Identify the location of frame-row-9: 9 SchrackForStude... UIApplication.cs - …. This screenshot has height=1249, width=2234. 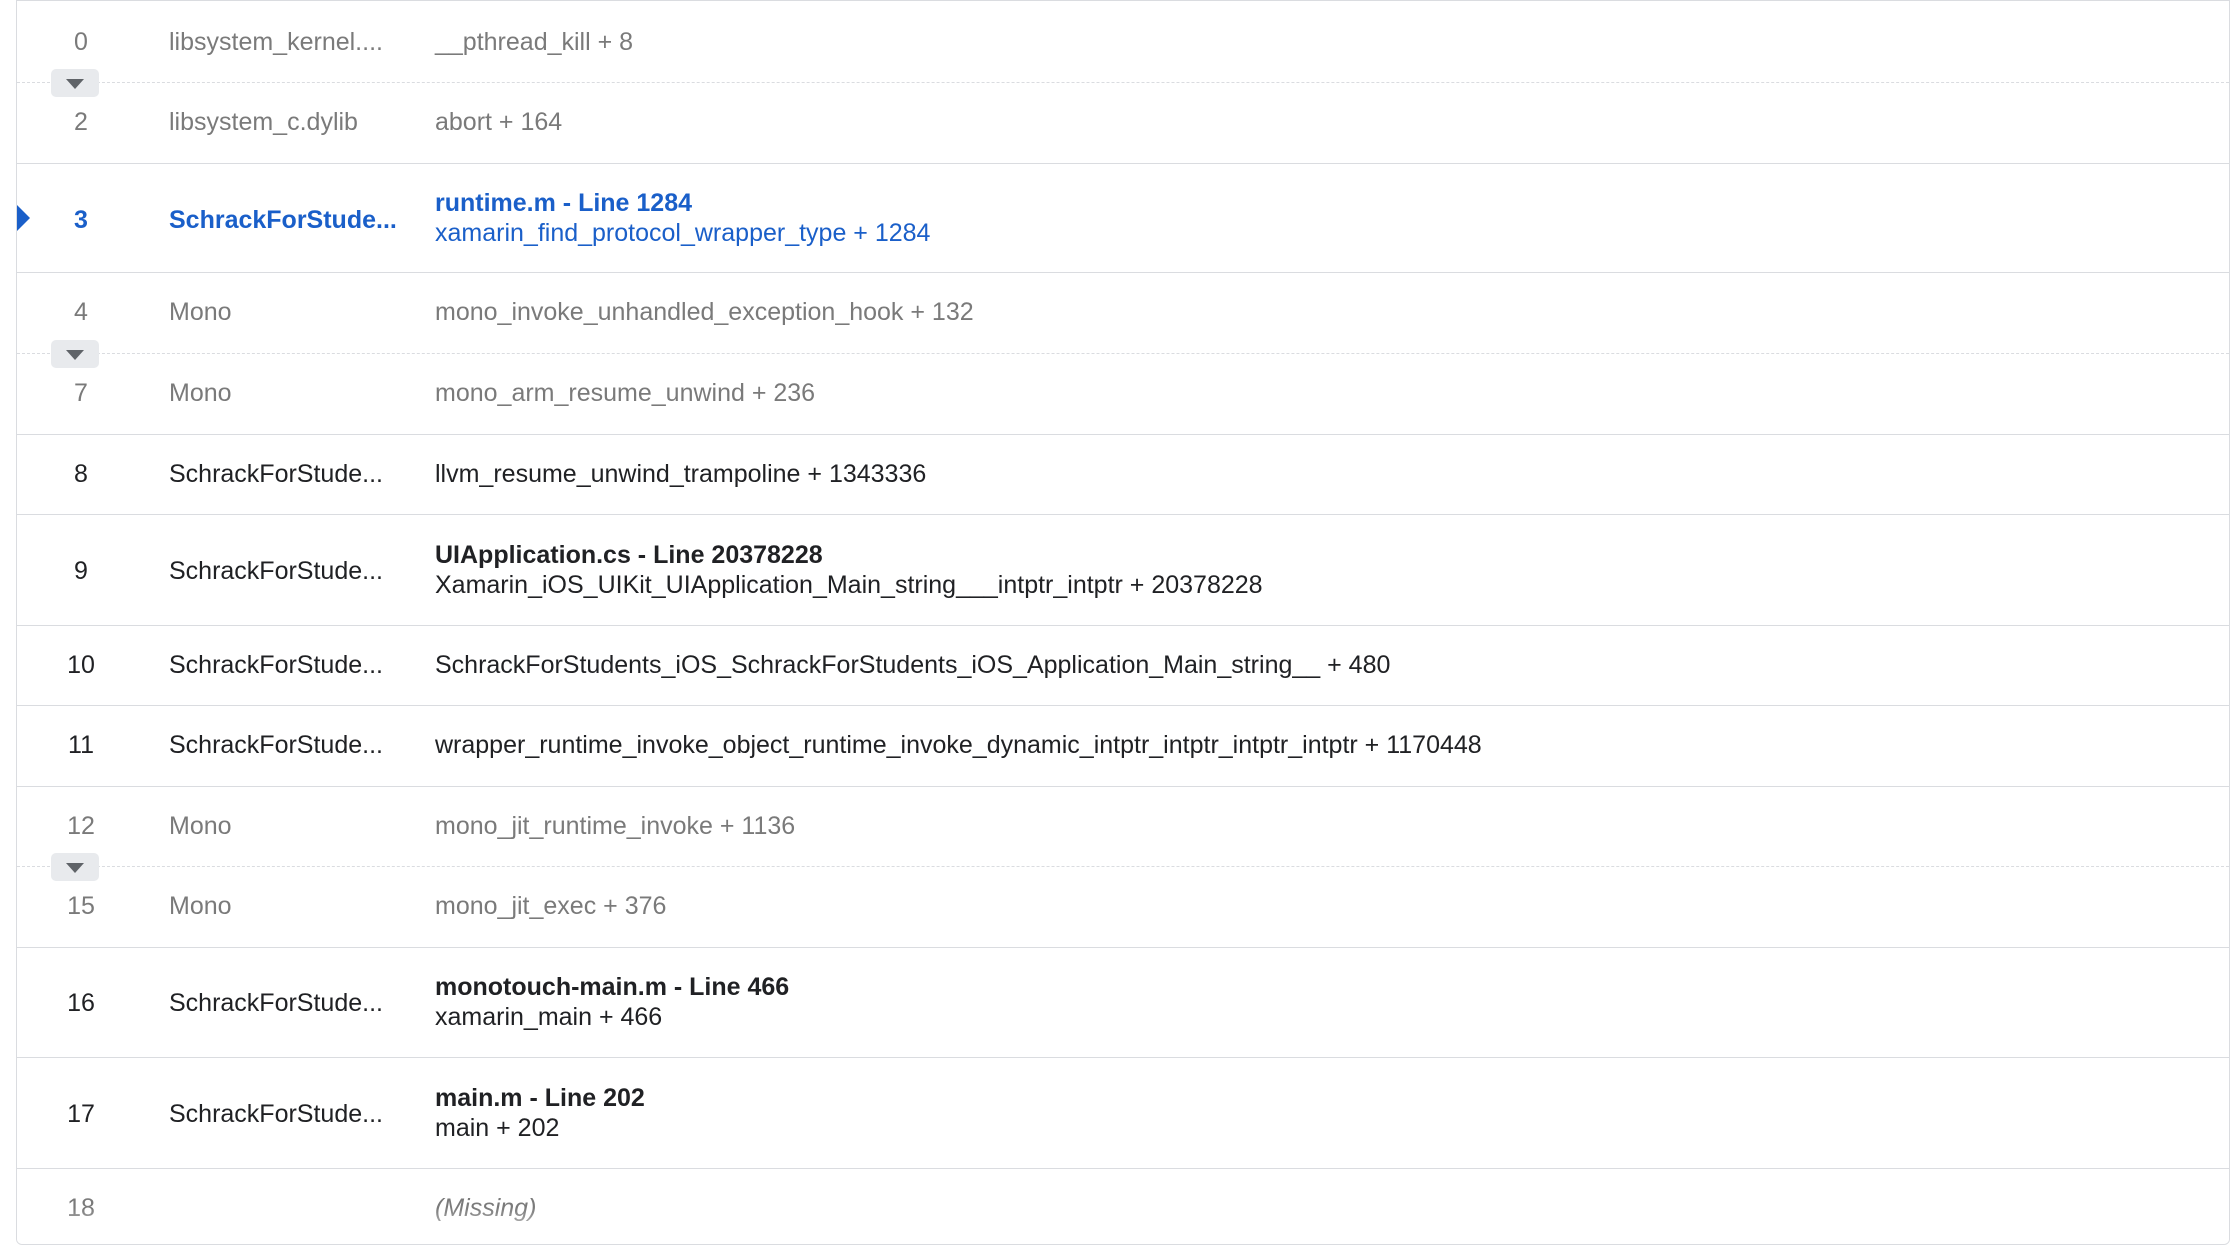
(1123, 570).